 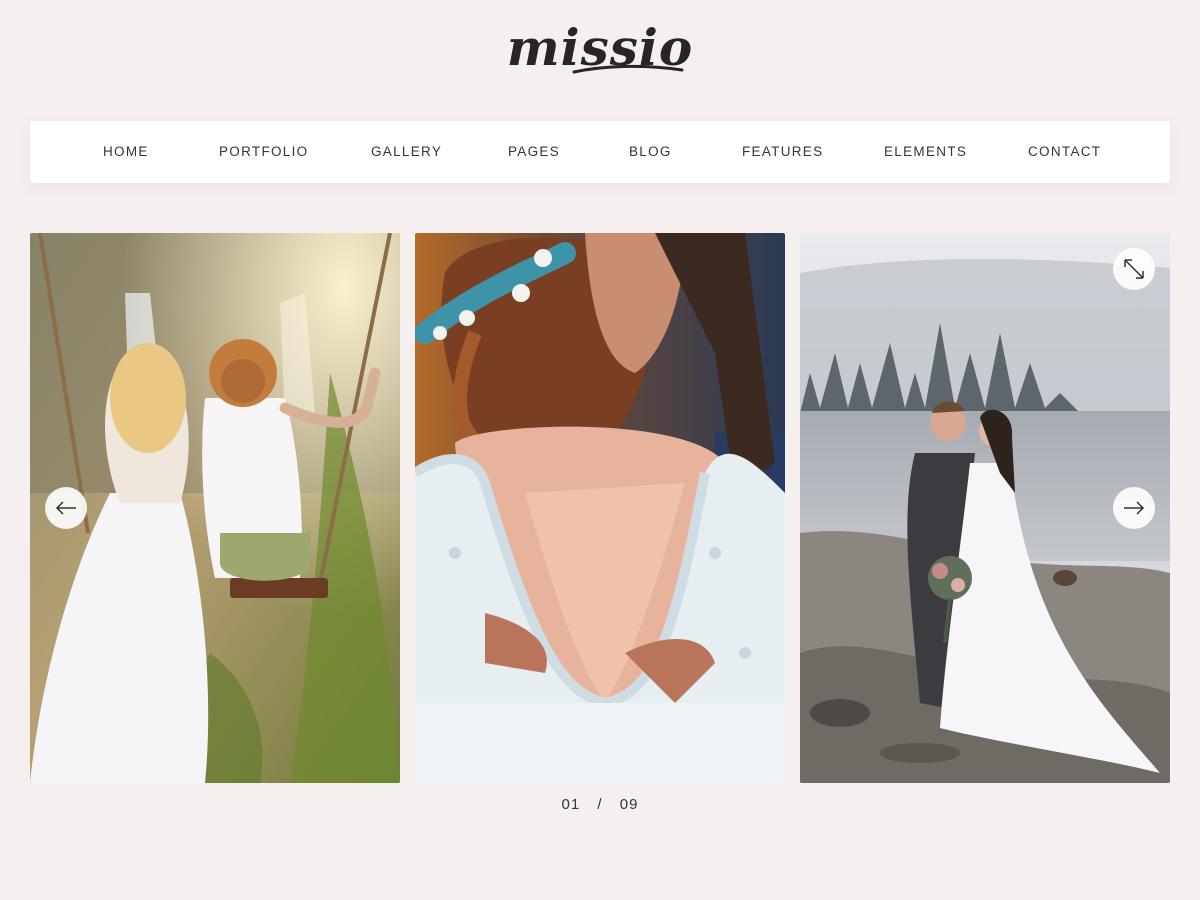 What do you see at coordinates (650, 152) in the screenshot?
I see `nav-item-blog: BLOG` at bounding box center [650, 152].